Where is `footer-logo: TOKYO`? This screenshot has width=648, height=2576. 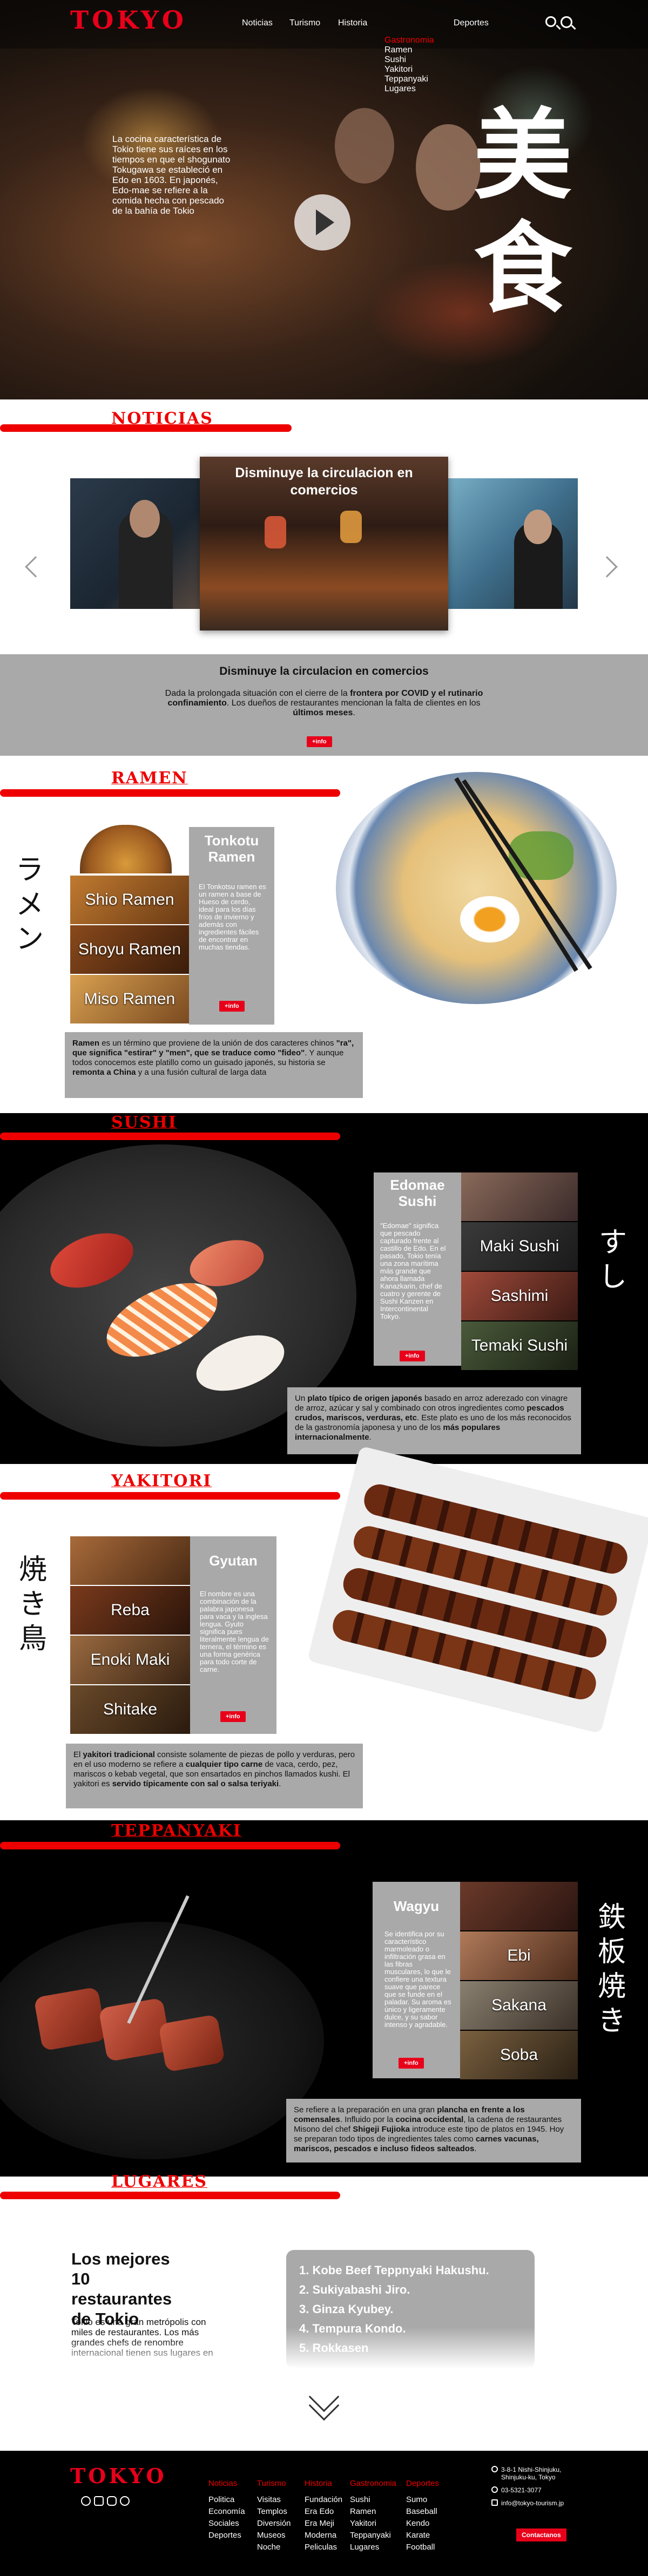 footer-logo: TOKYO is located at coordinates (119, 2476).